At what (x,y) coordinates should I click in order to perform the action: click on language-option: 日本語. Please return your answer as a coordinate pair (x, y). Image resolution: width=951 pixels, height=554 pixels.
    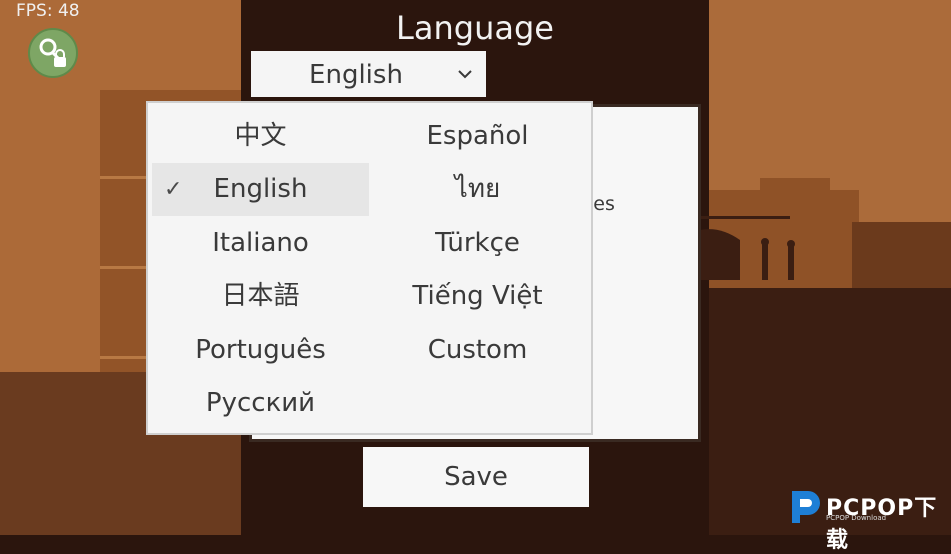
    Looking at the image, I should click on (260, 296).